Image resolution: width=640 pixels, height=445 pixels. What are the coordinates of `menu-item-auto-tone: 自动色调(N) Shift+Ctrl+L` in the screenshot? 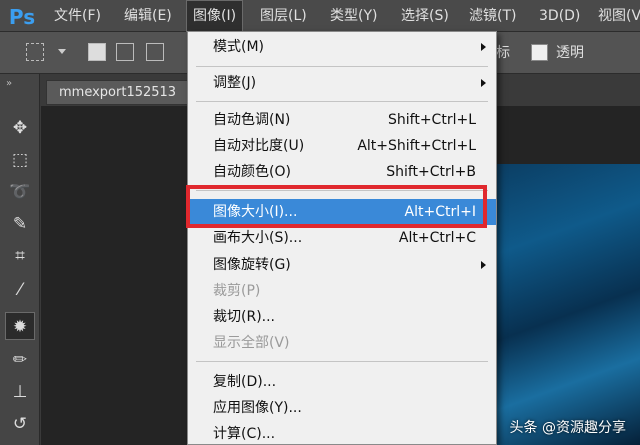 It's located at (342, 120).